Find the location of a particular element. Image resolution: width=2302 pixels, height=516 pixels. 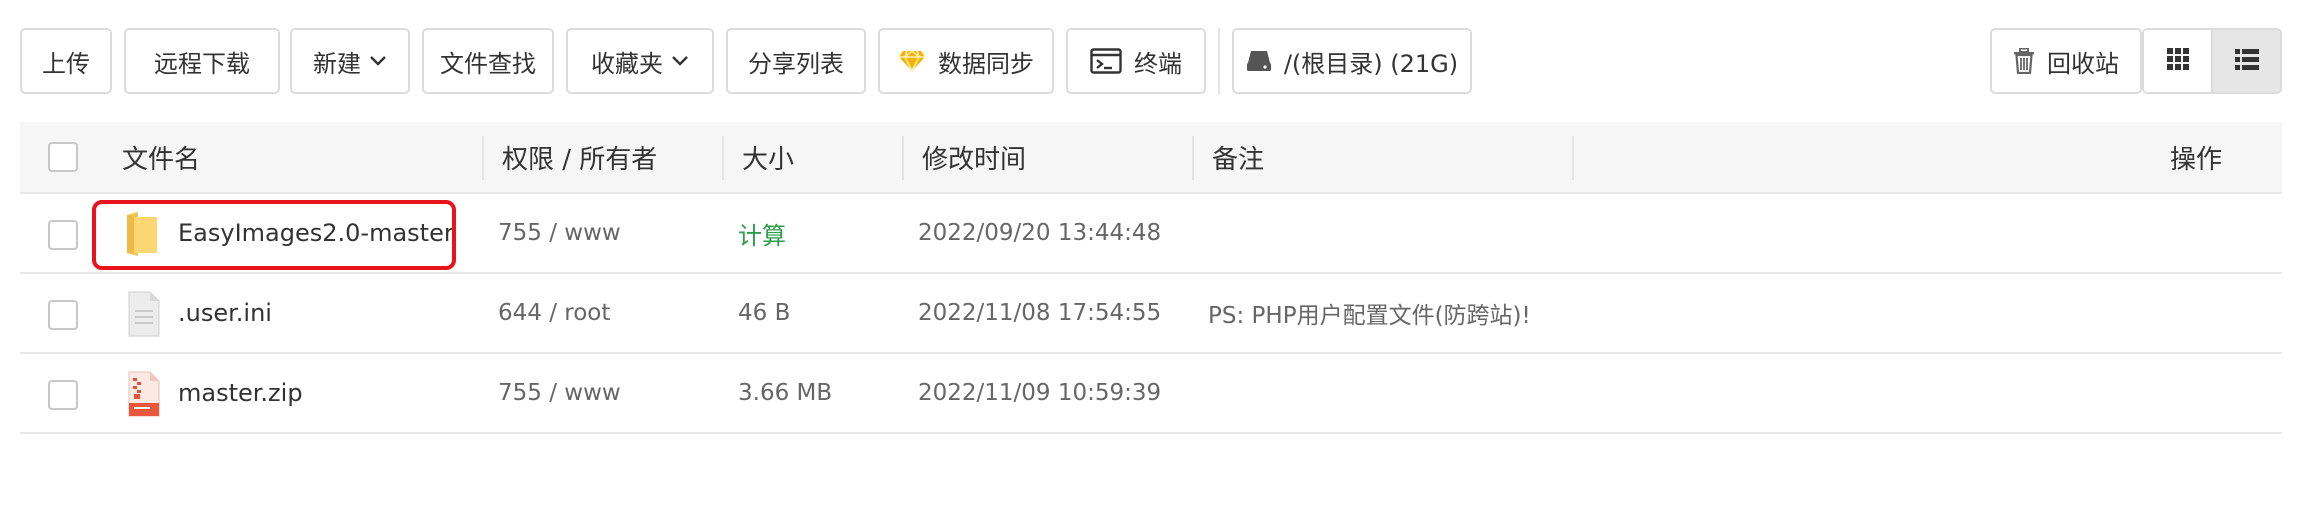

file-name-link: EasyImages2.0-master is located at coordinates (316, 233).